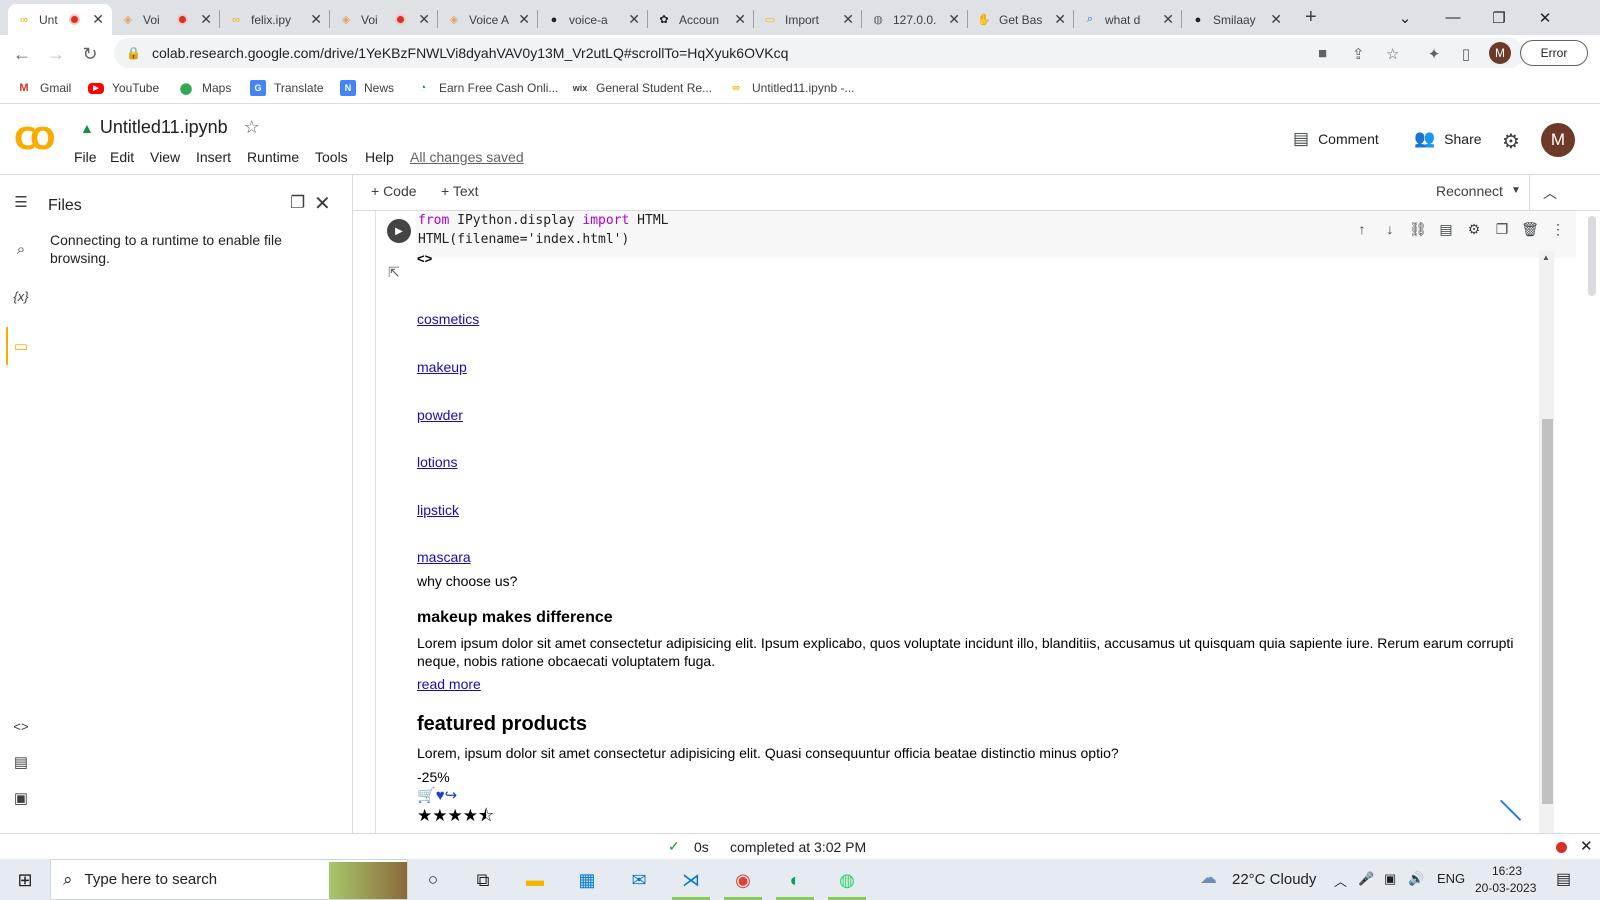  I want to click on error-button: Error, so click(1554, 53).